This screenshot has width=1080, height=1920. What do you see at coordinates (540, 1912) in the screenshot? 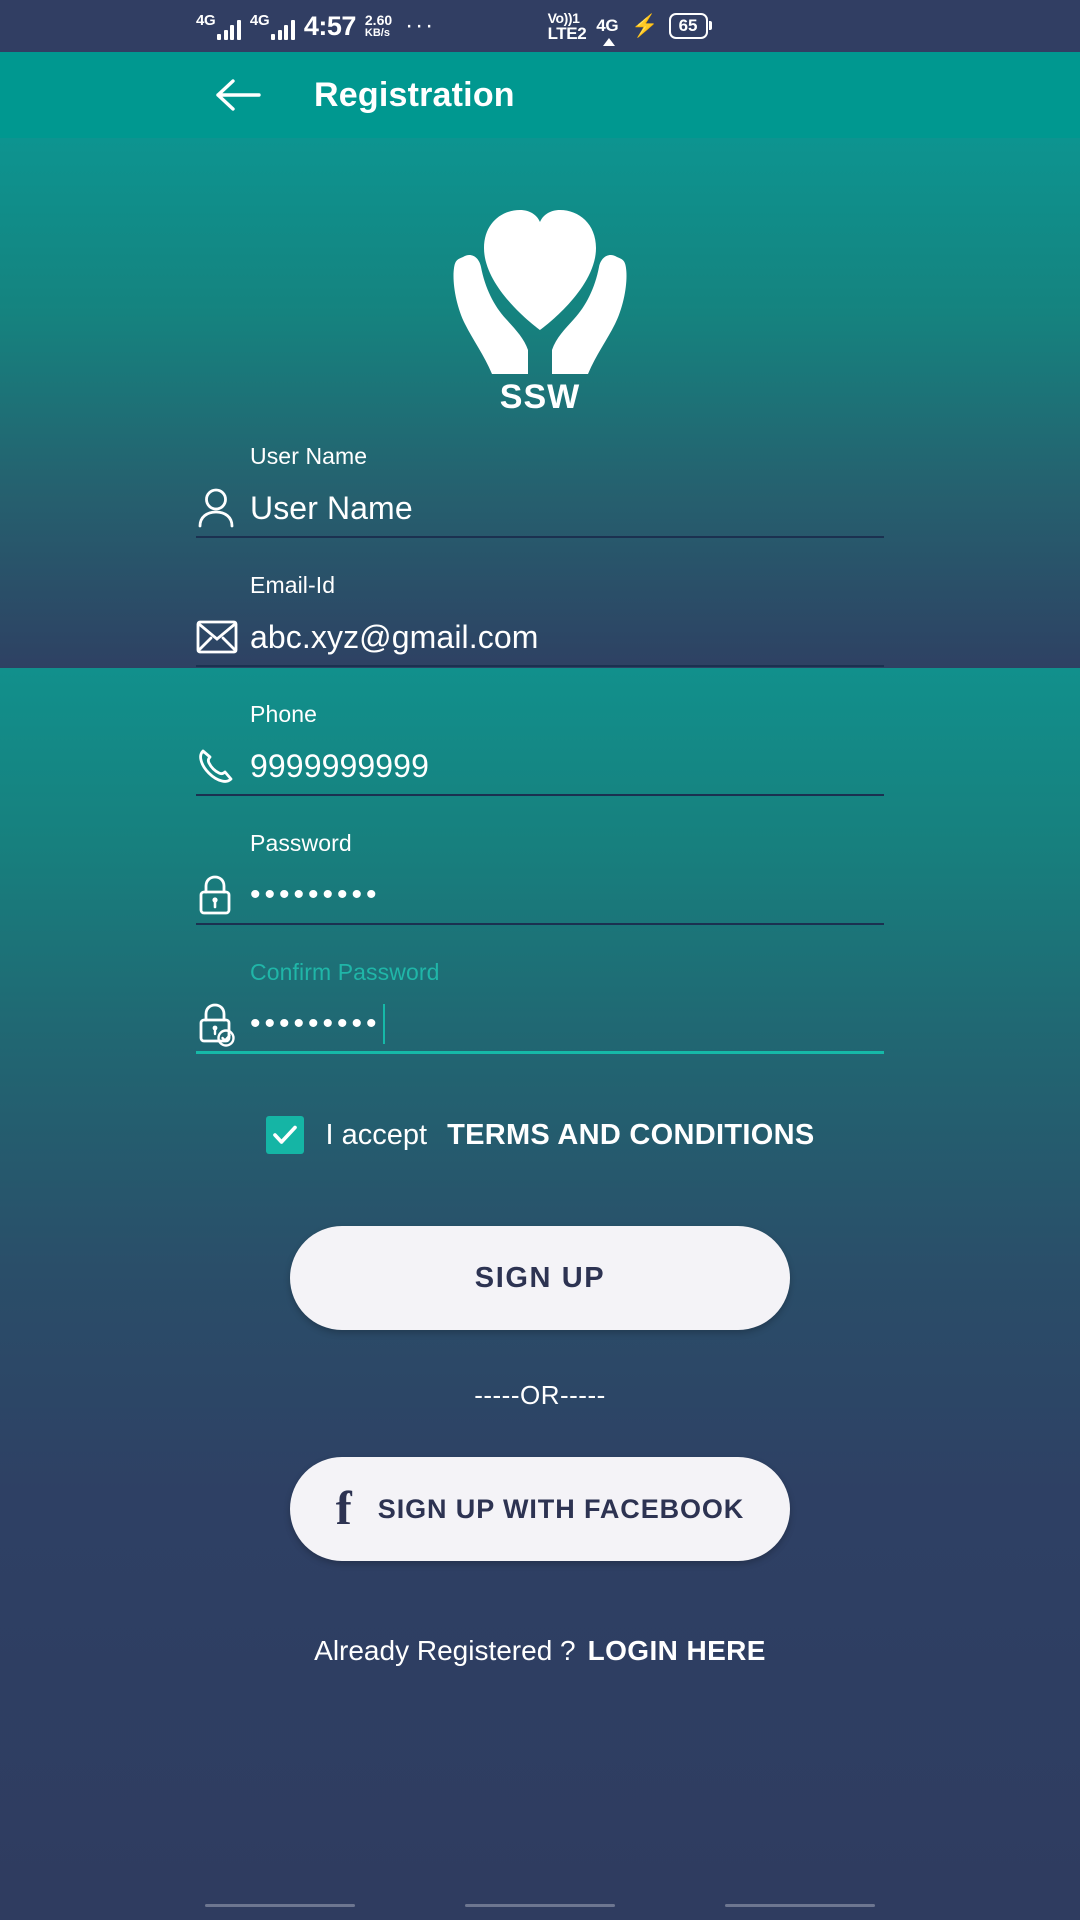
I see `navigation-hint-bar` at bounding box center [540, 1912].